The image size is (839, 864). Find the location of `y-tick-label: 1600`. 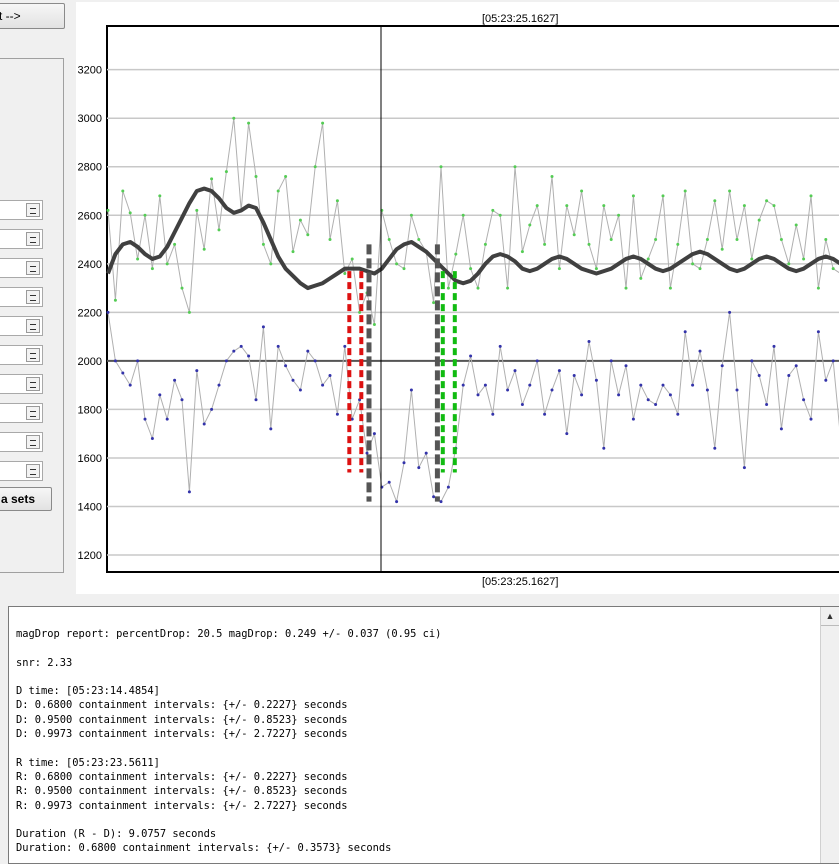

y-tick-label: 1600 is located at coordinates (90, 459).